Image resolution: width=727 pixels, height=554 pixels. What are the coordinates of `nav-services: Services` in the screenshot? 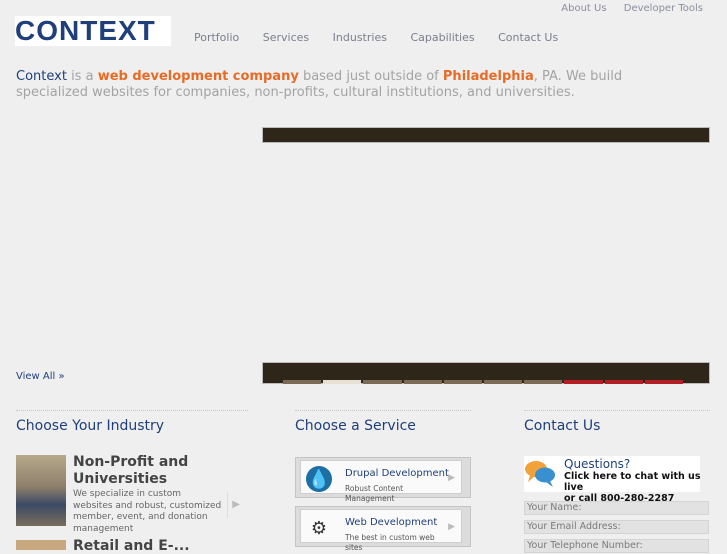 It's located at (286, 37).